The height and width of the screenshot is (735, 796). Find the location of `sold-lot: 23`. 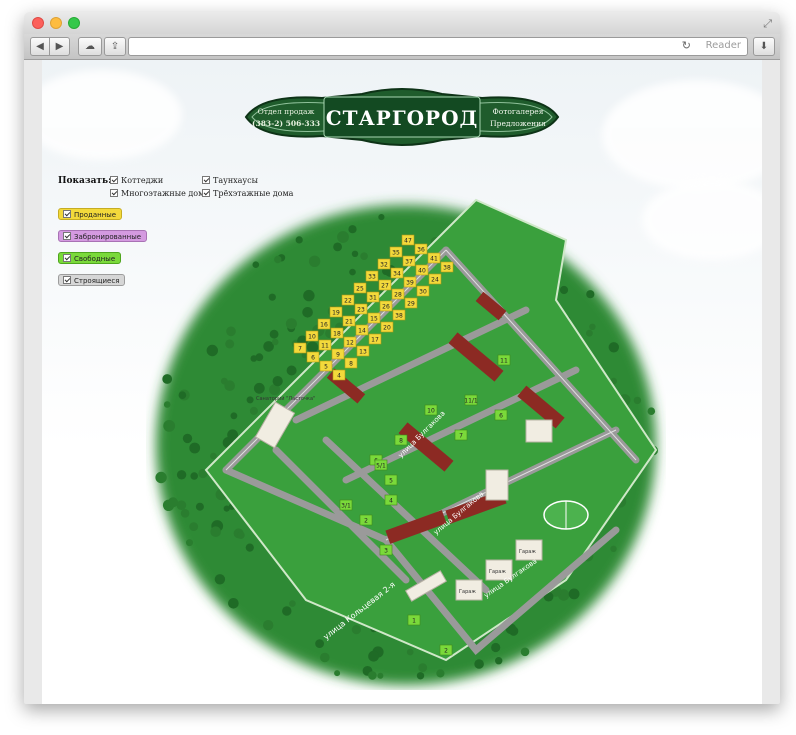

sold-lot: 23 is located at coordinates (361, 309).